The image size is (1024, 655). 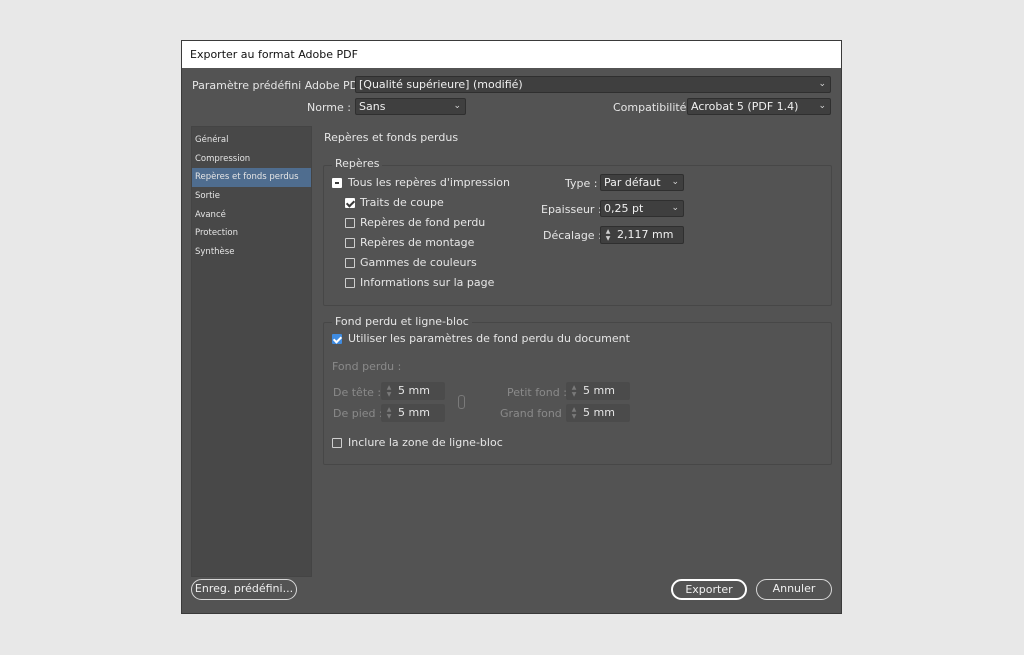 I want to click on registration-marks-checkbox, so click(x=350, y=243).